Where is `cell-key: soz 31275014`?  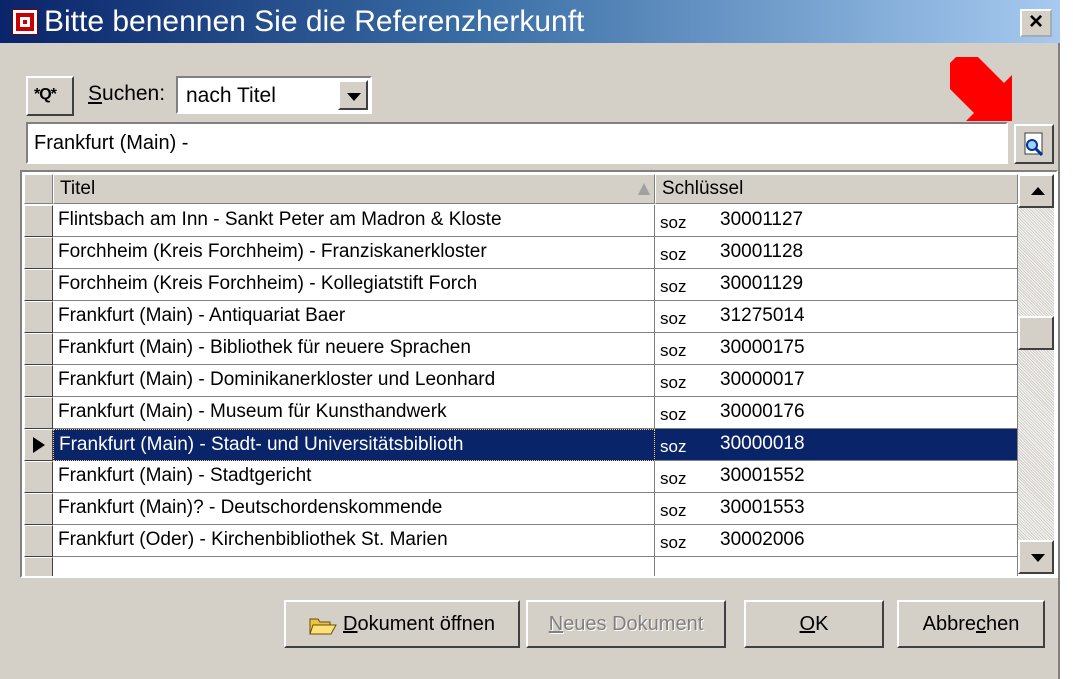
cell-key: soz 31275014 is located at coordinates (836, 317).